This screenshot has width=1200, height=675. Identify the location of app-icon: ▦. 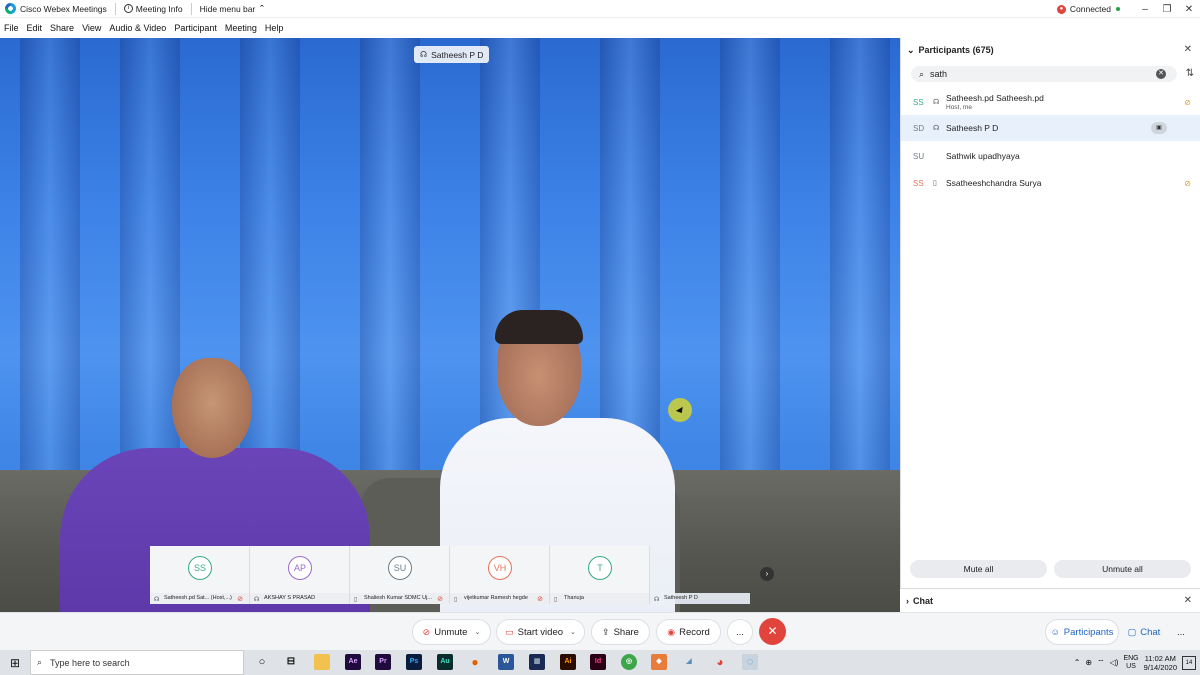
(537, 662).